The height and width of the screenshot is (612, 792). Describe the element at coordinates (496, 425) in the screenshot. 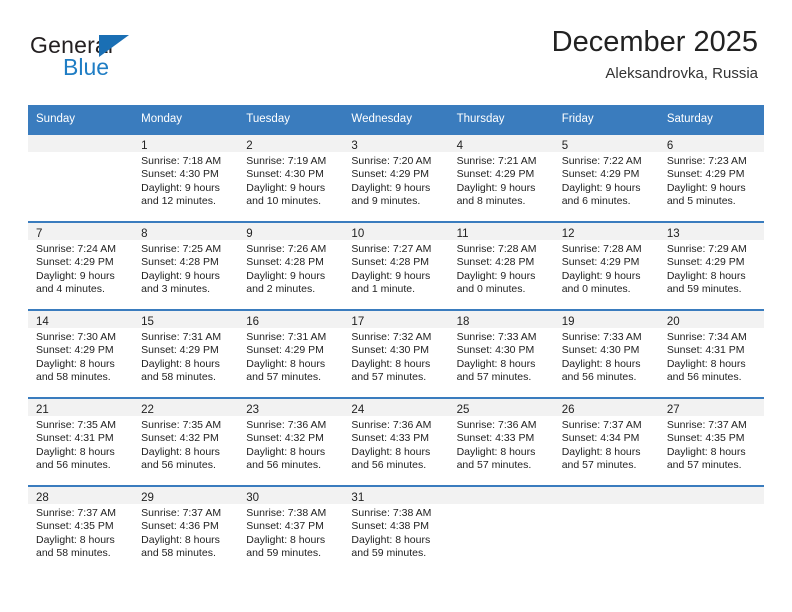

I see `sunrise-text: Sunrise: 7:36 AM` at that location.